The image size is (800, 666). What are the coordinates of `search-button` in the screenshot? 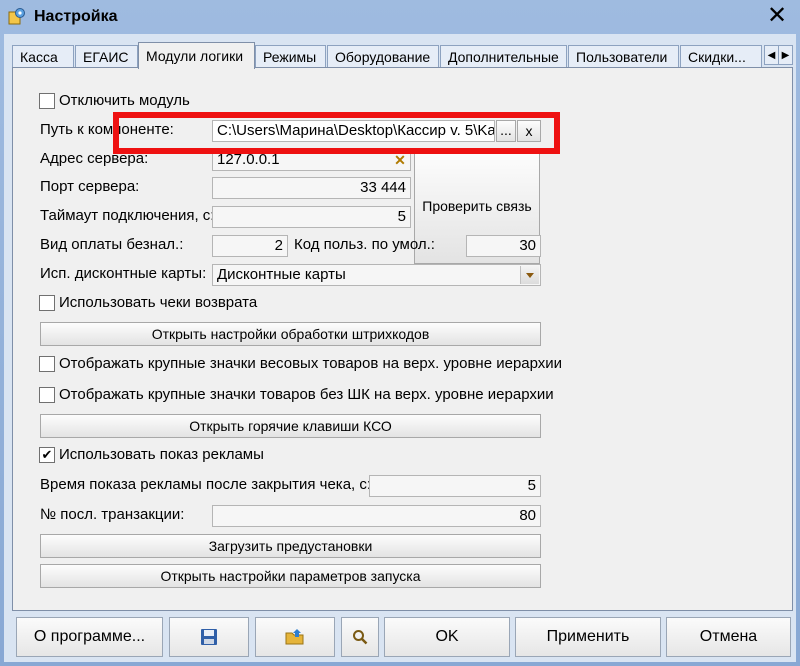 It's located at (360, 637).